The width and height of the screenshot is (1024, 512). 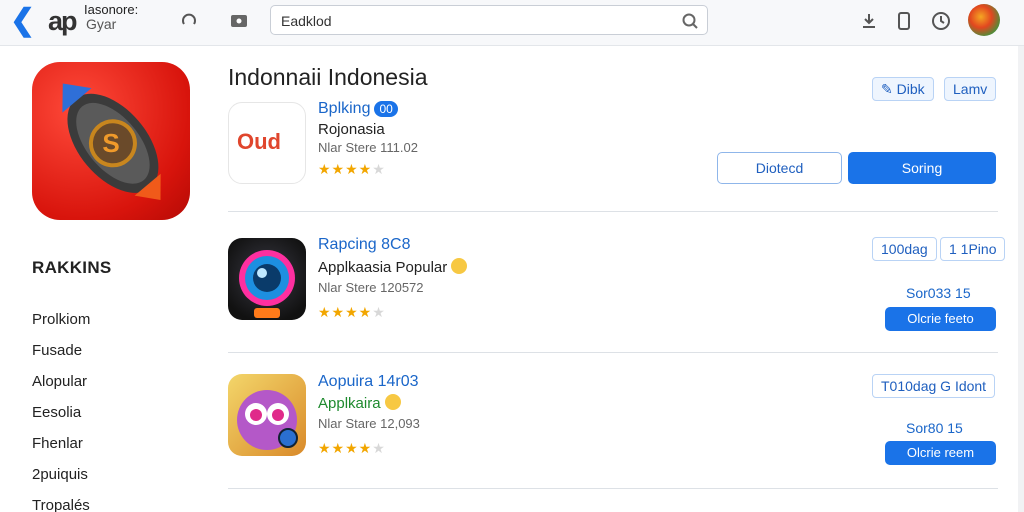 I want to click on edit-pill: ✎ Dibk, so click(x=903, y=89).